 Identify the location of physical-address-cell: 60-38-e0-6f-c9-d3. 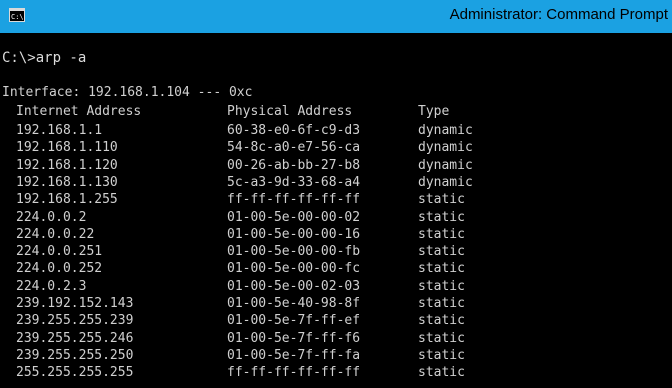
(294, 130).